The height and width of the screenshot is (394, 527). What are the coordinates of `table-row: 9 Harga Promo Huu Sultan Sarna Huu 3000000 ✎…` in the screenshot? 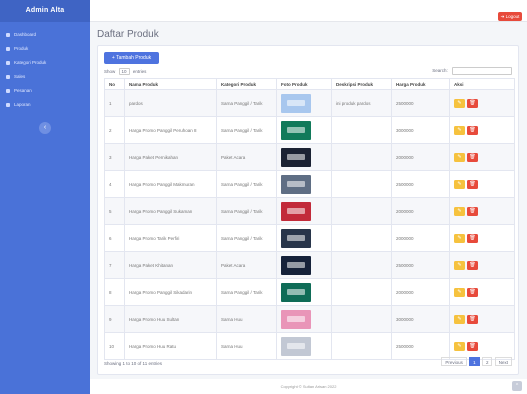 It's located at (309, 319).